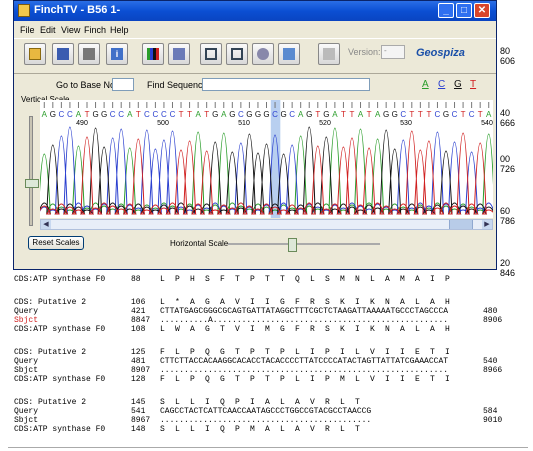 This screenshot has width=533, height=451. What do you see at coordinates (473, 84) in the screenshot?
I see `base-t-toggle: T` at bounding box center [473, 84].